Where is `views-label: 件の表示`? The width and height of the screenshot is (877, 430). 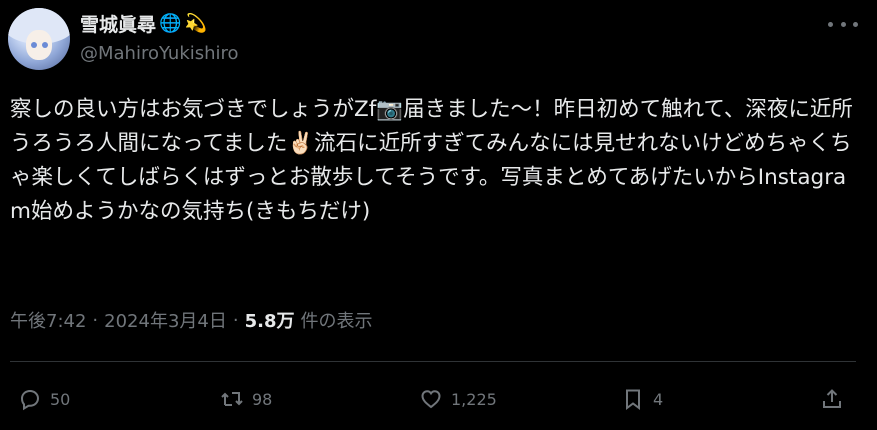 views-label: 件の表示 is located at coordinates (336, 321).